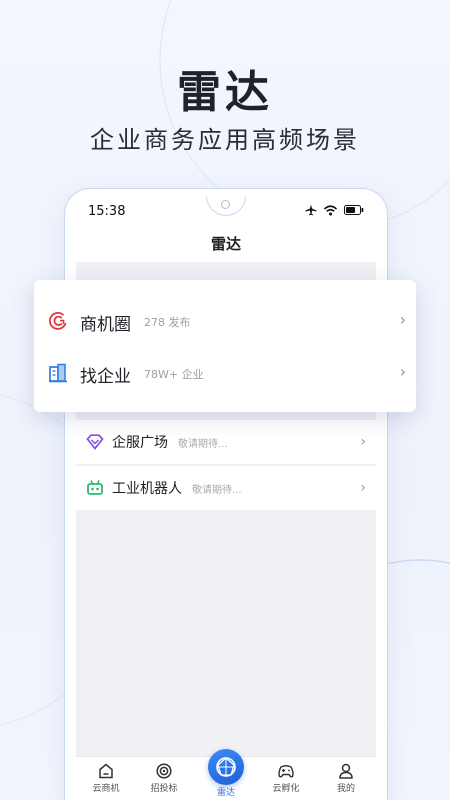  I want to click on airplane-icon, so click(311, 210).